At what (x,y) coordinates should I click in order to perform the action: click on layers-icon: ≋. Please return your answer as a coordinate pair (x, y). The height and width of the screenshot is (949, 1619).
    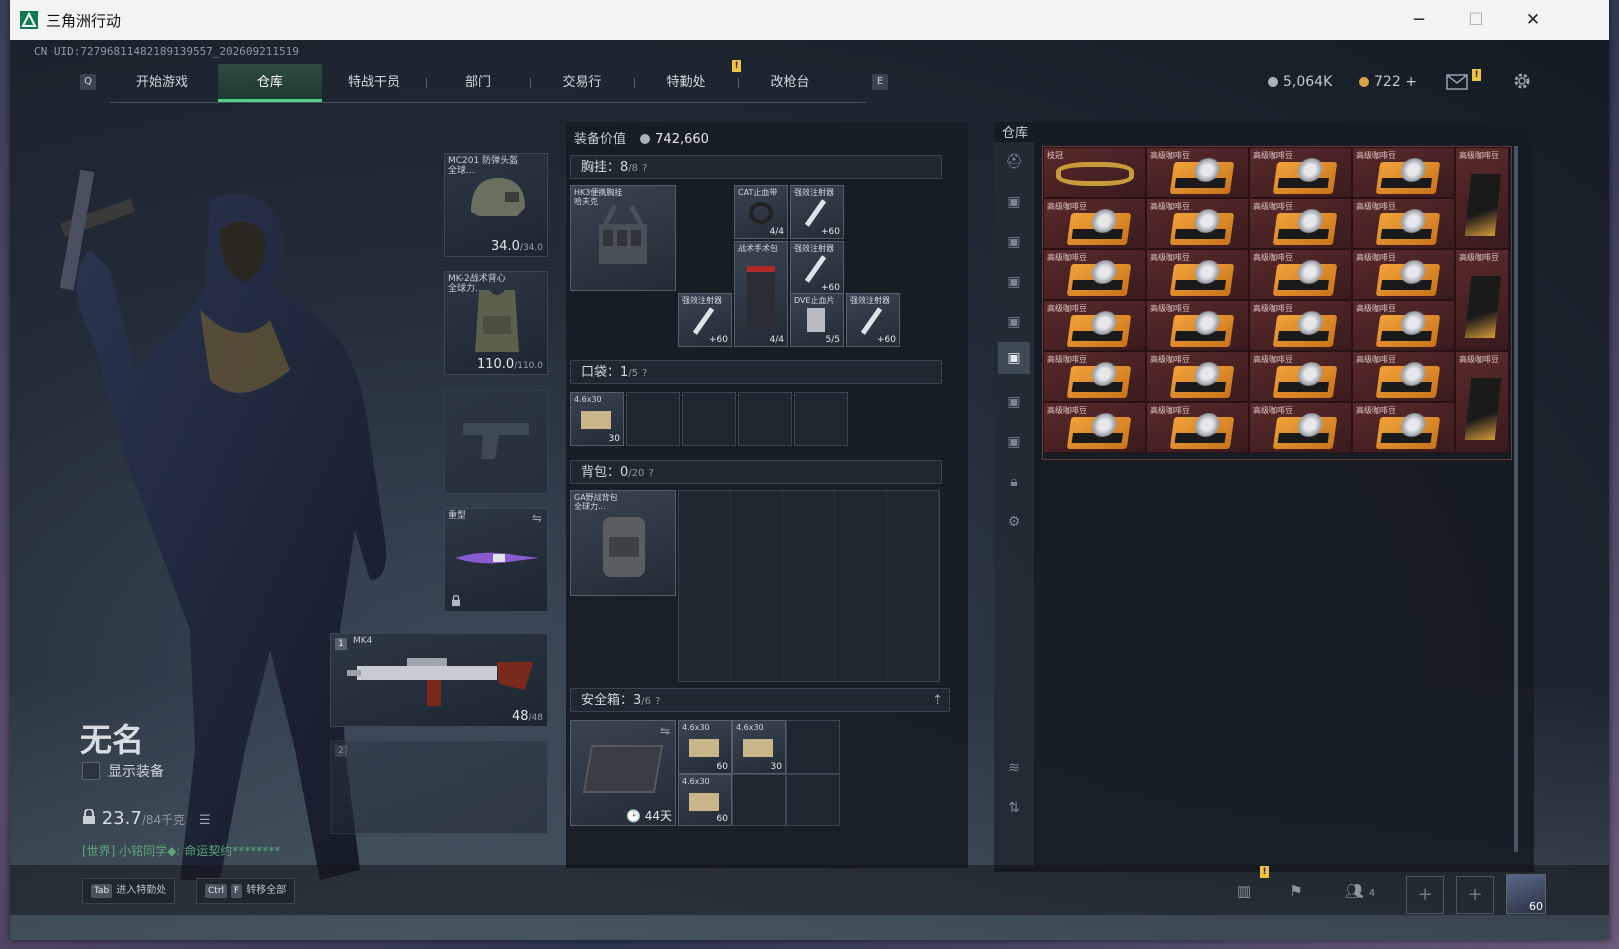
    Looking at the image, I should click on (1014, 768).